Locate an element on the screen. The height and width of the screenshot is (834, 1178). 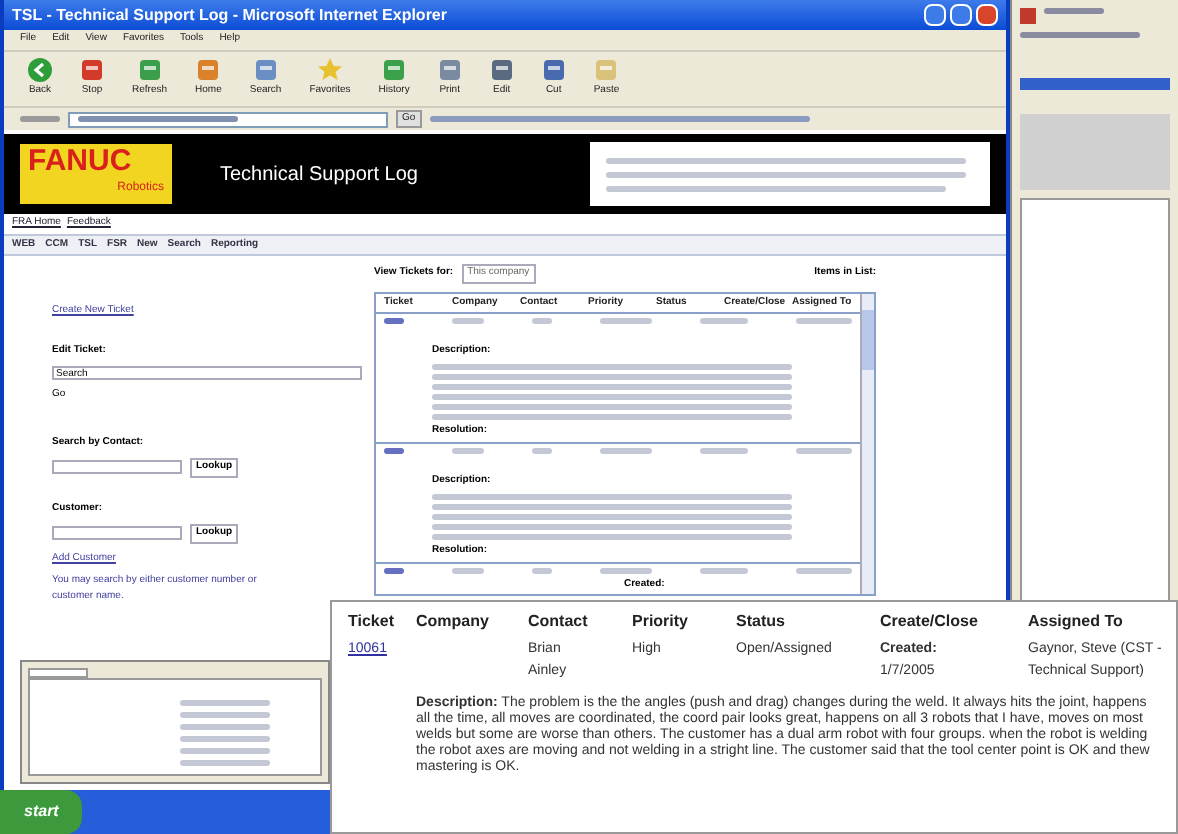
star-icon is located at coordinates (329, 70).